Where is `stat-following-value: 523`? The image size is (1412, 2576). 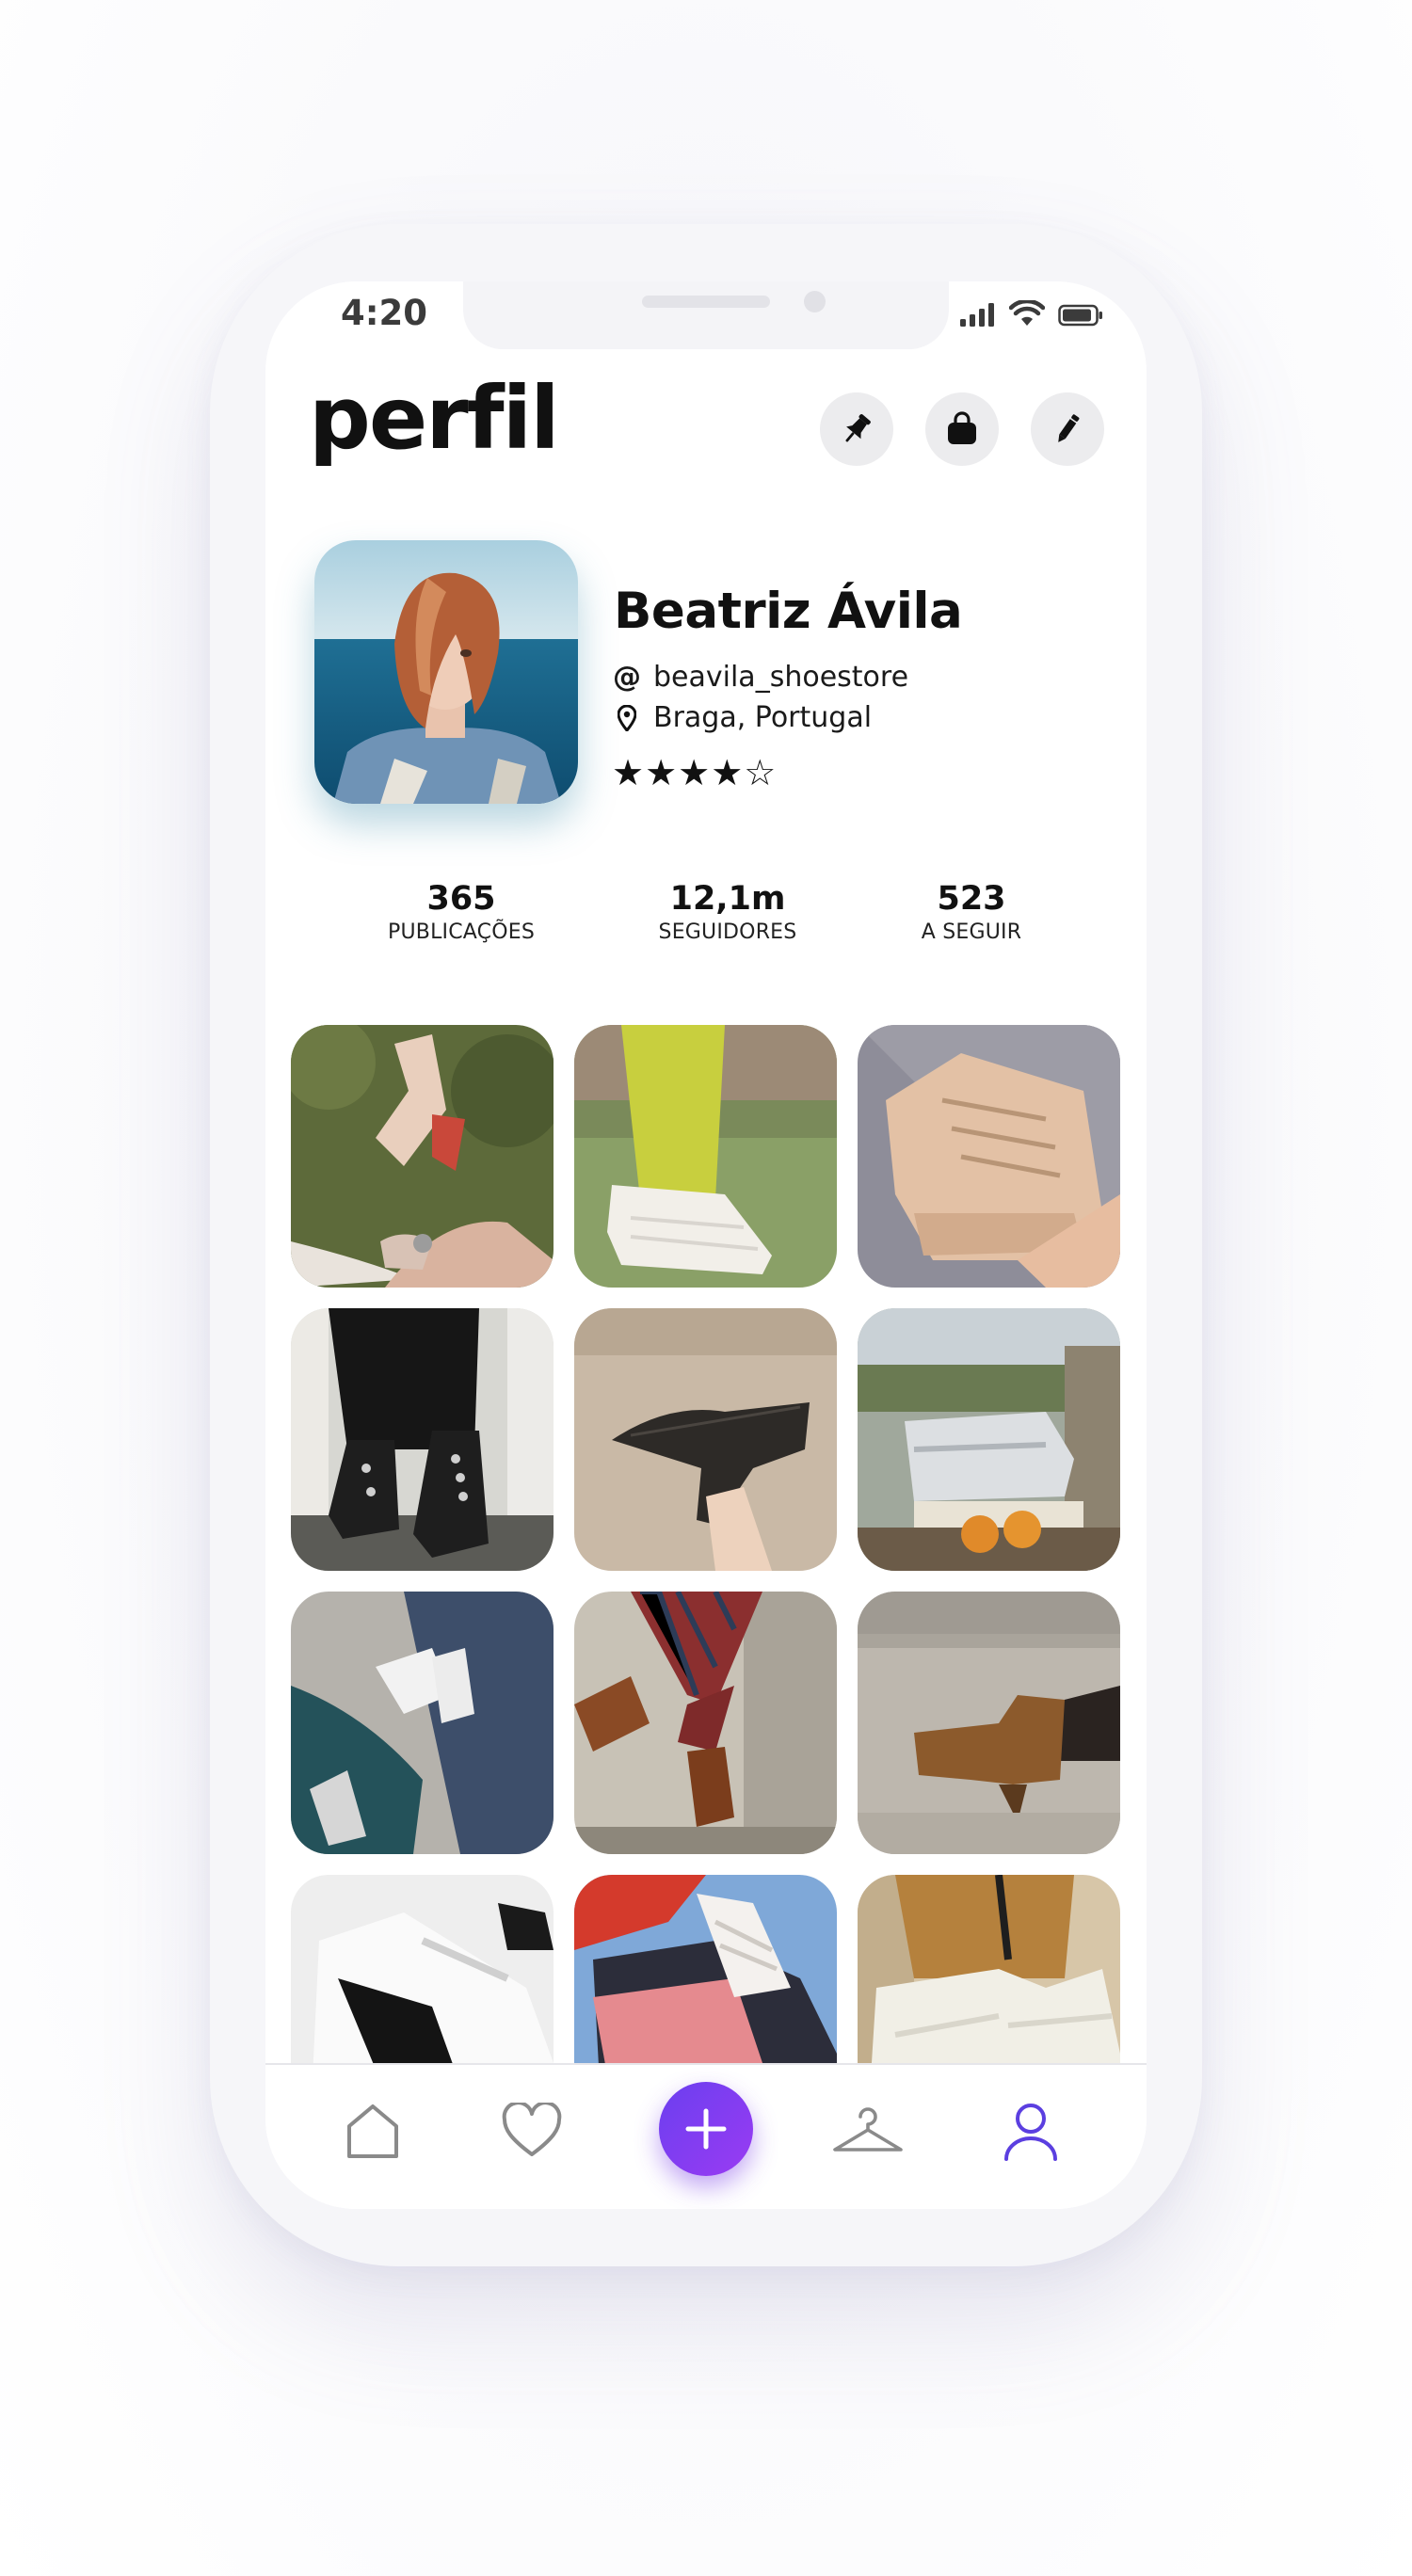 stat-following-value: 523 is located at coordinates (971, 899).